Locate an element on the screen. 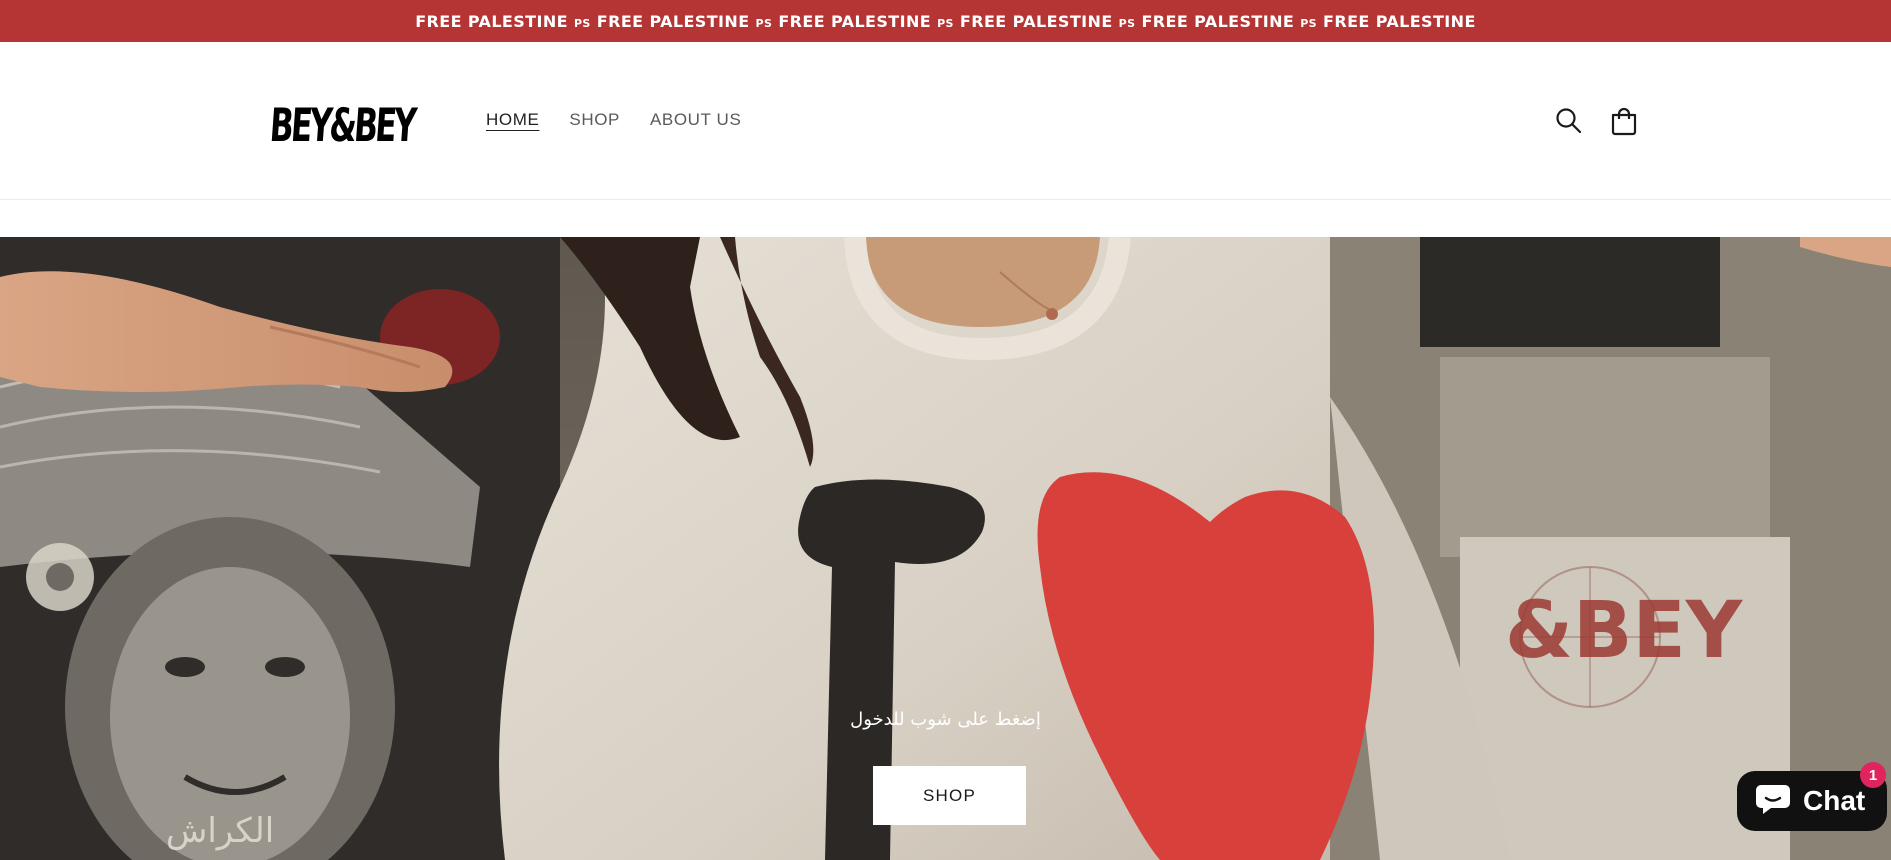 The image size is (1891, 860). chat-label: Chat is located at coordinates (1834, 800).